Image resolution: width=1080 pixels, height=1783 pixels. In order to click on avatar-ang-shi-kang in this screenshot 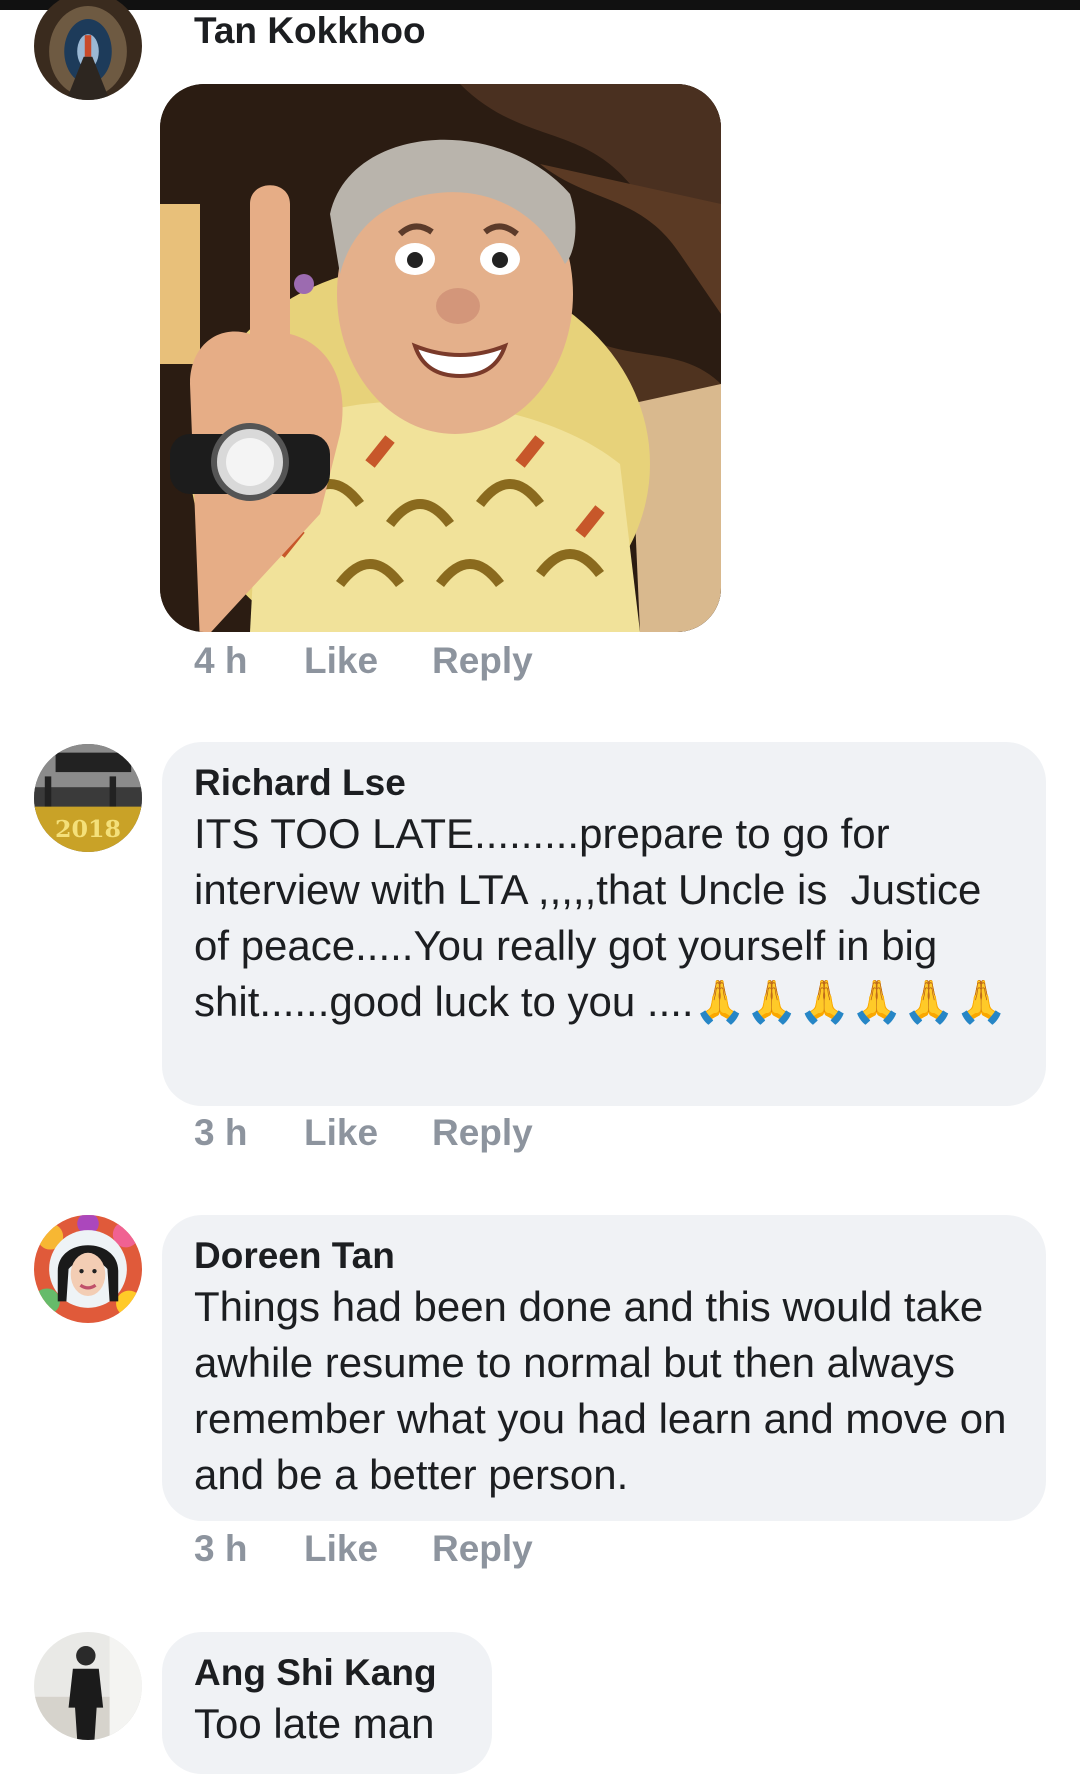, I will do `click(88, 1686)`.